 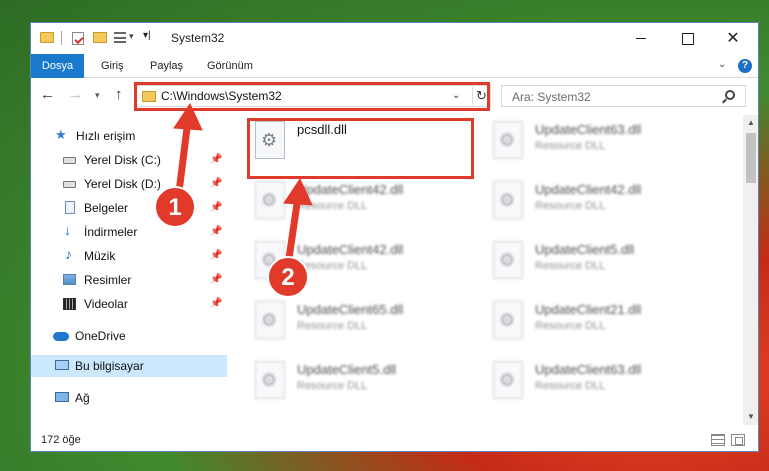 I want to click on network-icon, so click(x=62, y=397).